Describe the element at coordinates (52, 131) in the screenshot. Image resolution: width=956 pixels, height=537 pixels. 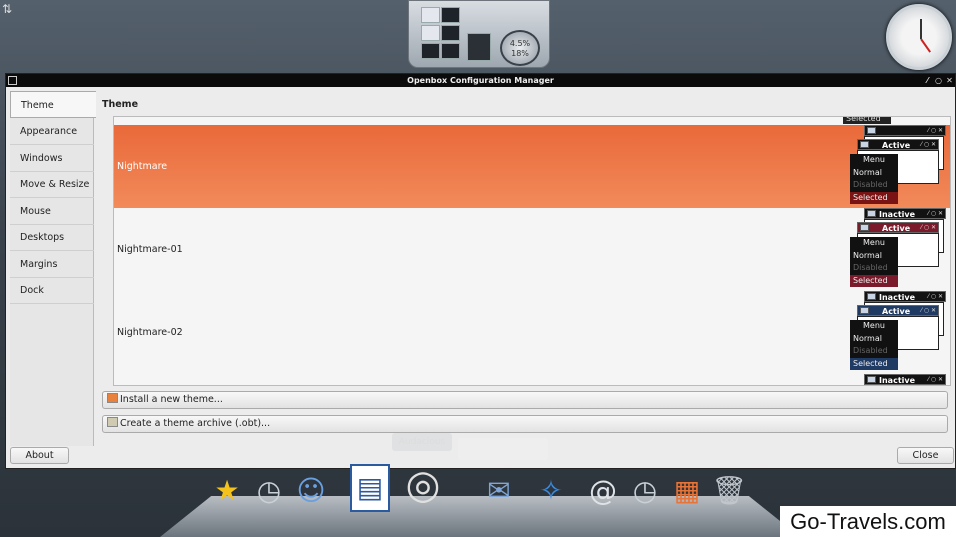
I see `sidebar-item-appearance: Appearance` at that location.